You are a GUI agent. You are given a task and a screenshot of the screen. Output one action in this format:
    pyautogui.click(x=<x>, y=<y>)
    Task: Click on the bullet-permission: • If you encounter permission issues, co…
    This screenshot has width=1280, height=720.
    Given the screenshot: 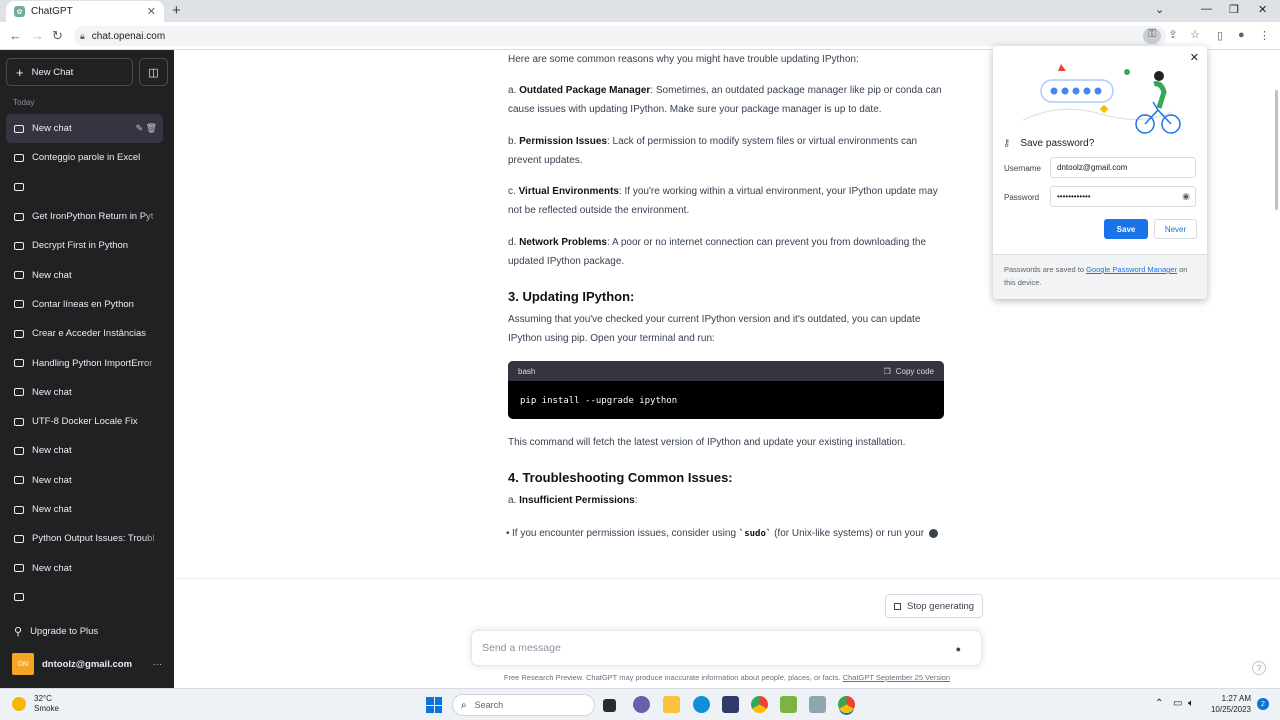 What is the action you would take?
    pyautogui.click(x=724, y=534)
    